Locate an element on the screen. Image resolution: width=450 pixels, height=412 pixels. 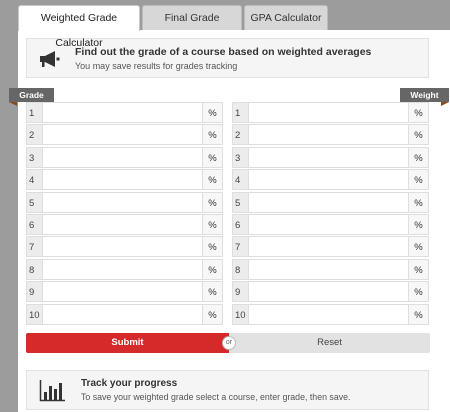
grade-row: 6% is located at coordinates (124, 224).